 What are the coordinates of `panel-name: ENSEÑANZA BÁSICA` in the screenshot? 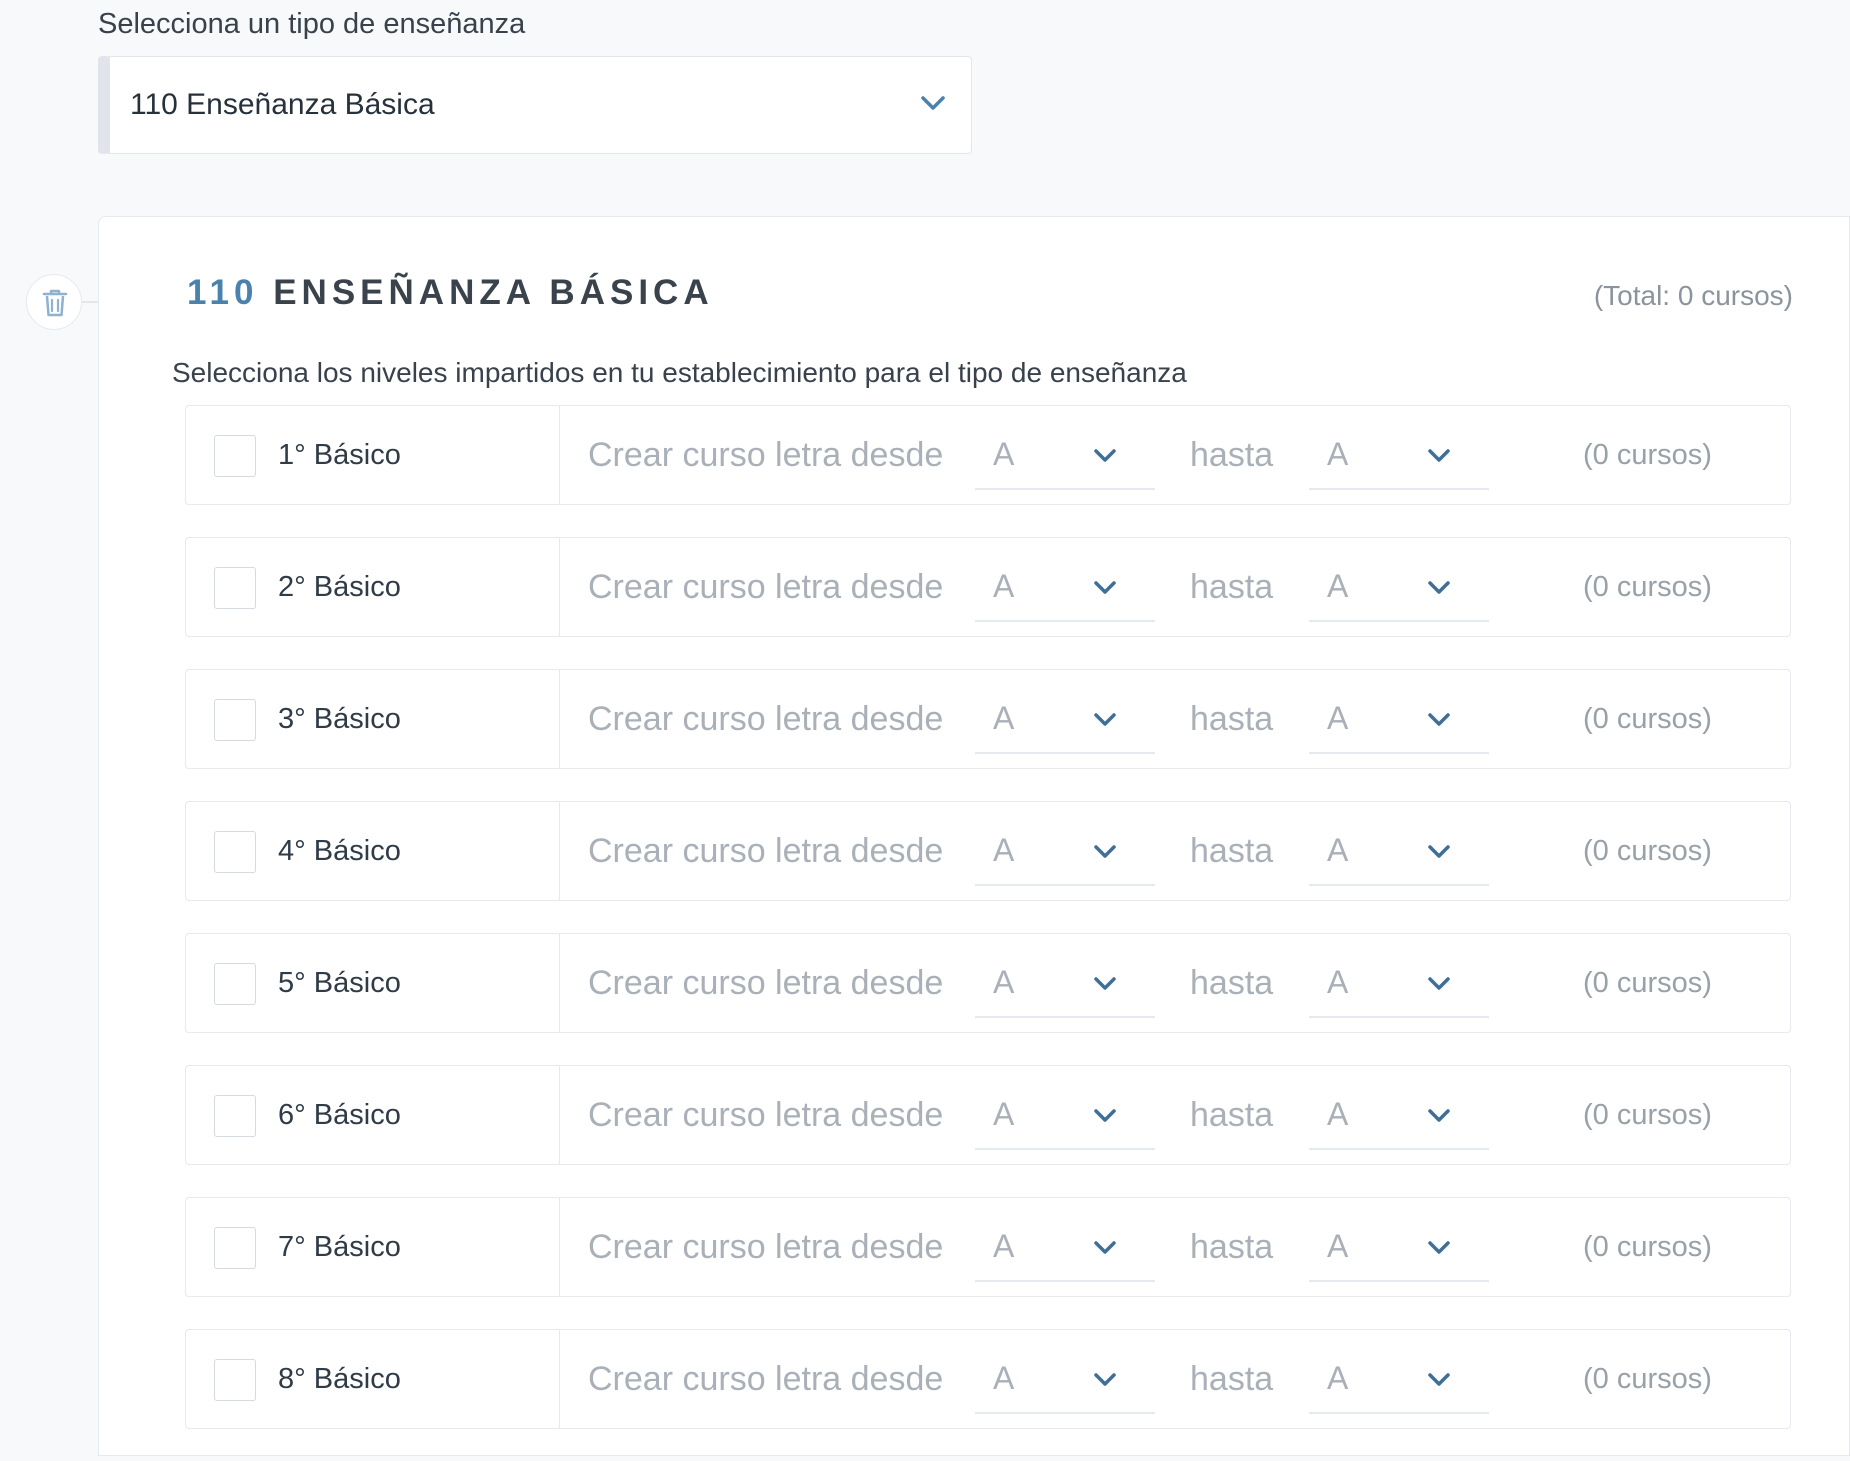 It's located at (493, 292).